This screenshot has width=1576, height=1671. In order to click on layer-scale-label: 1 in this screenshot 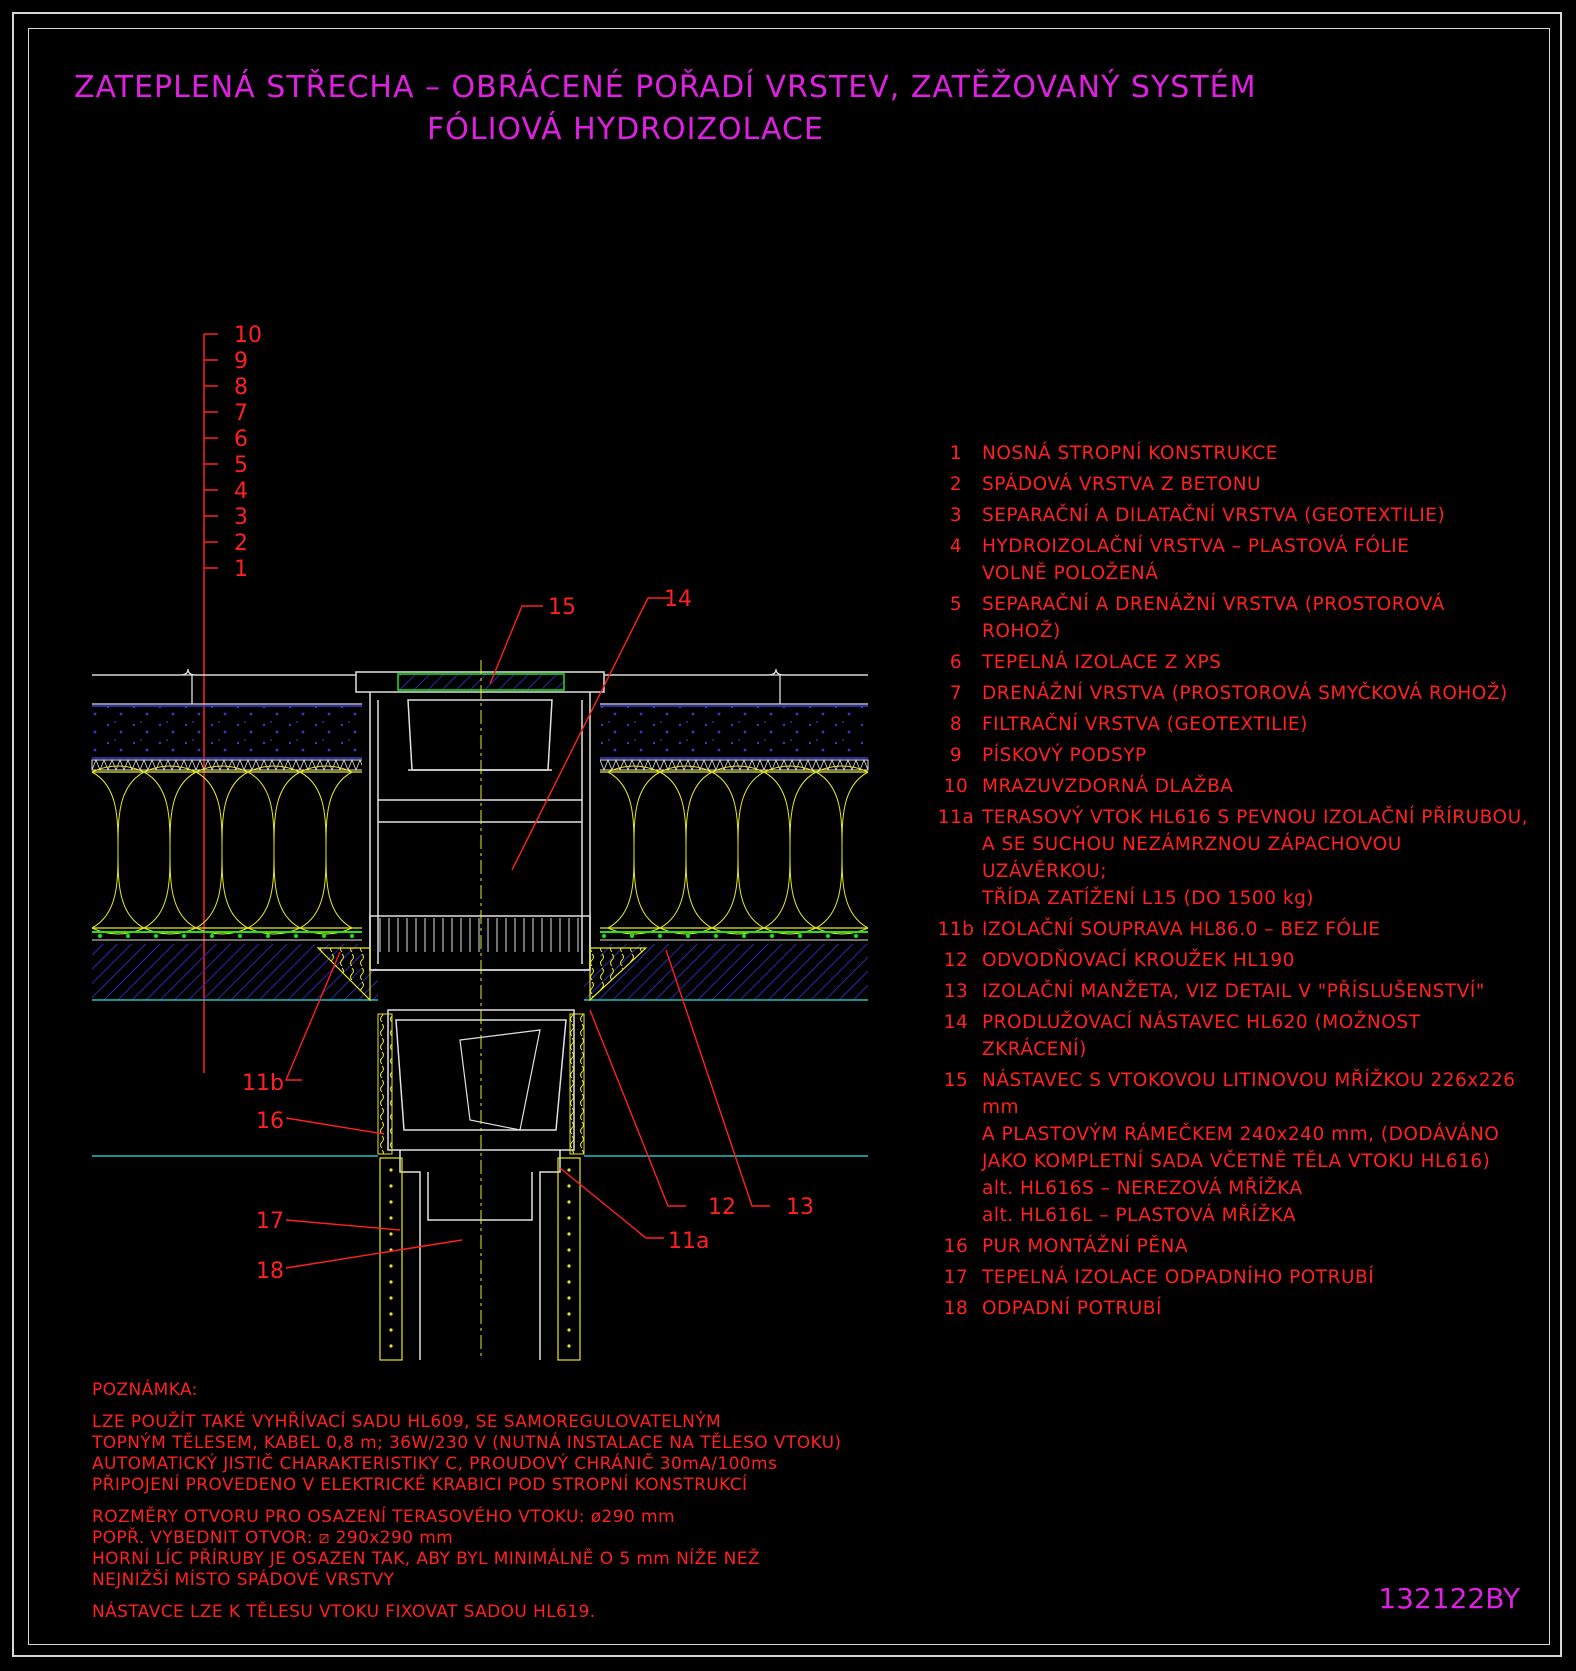, I will do `click(241, 569)`.